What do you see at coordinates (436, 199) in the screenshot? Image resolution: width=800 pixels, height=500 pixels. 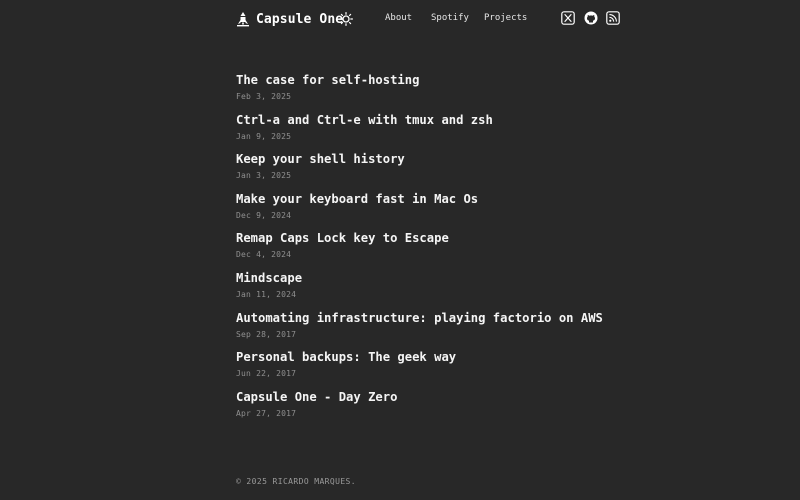 I see `post-title-link: Make your keyboard fast in Mac Os` at bounding box center [436, 199].